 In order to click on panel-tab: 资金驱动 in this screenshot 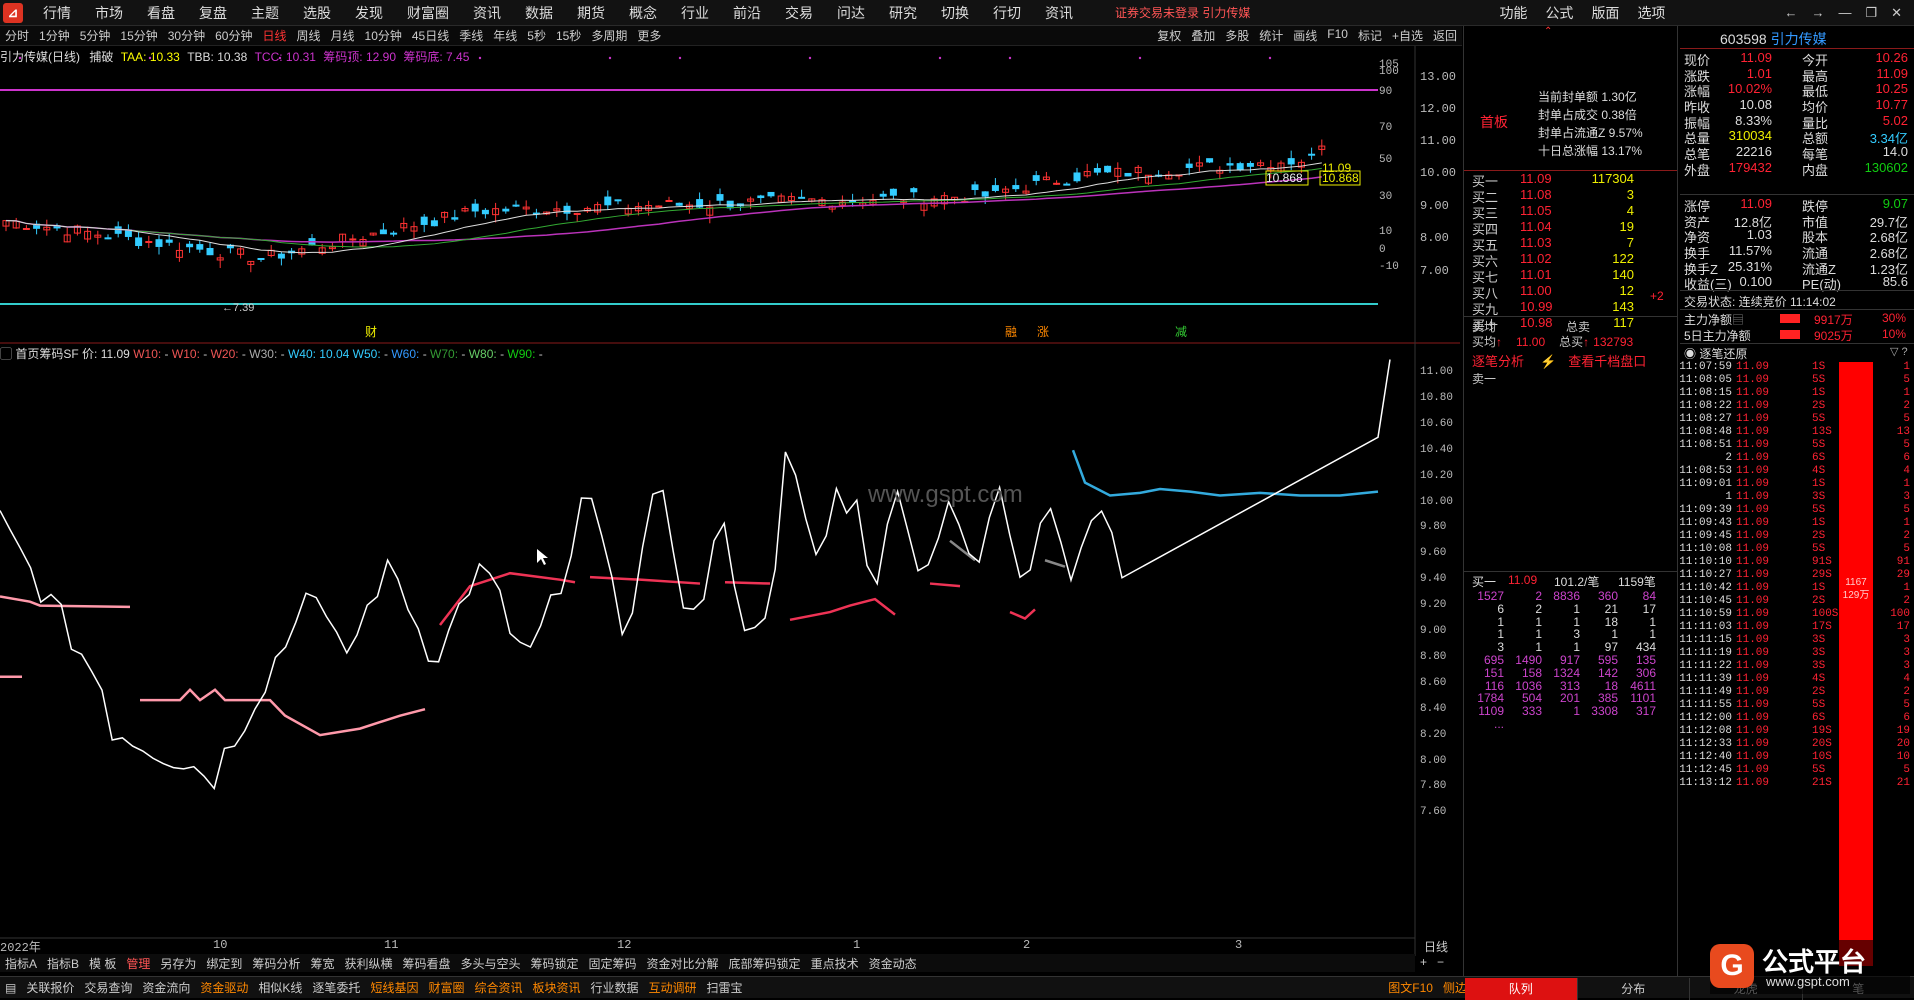, I will do `click(224, 987)`.